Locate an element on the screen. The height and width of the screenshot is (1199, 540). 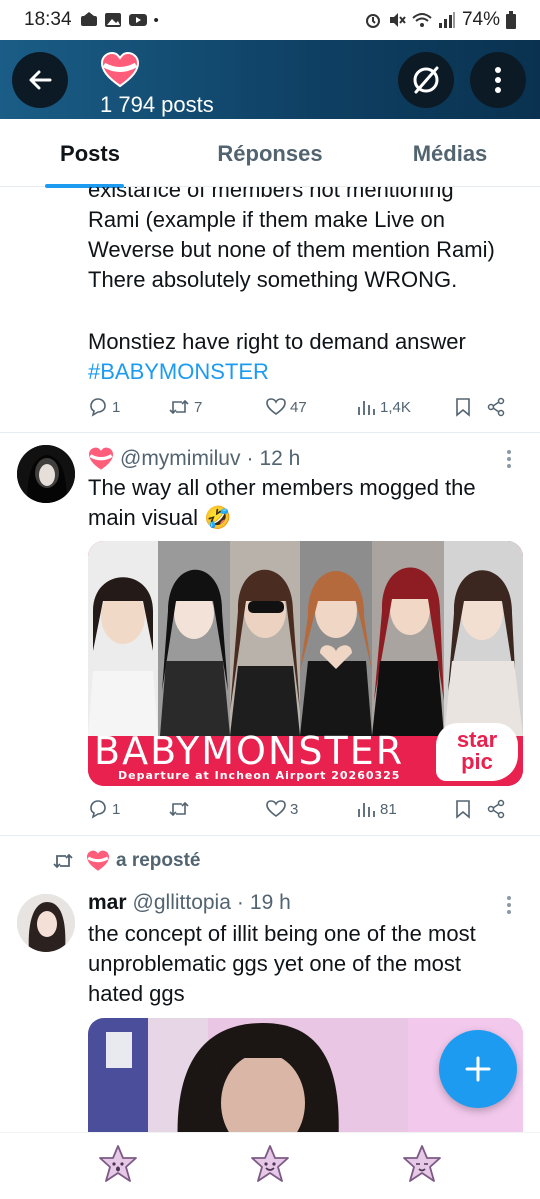
profile-tabs: Posts Réponses Médias is located at coordinates (270, 153).